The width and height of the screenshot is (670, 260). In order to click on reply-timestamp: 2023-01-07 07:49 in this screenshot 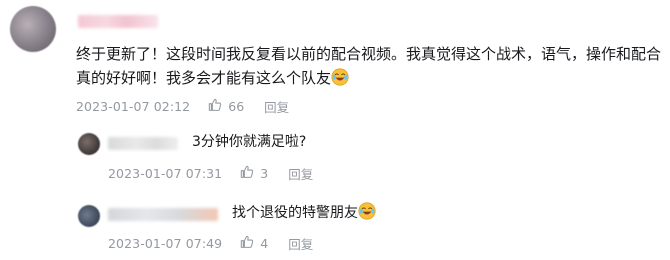, I will do `click(165, 243)`.